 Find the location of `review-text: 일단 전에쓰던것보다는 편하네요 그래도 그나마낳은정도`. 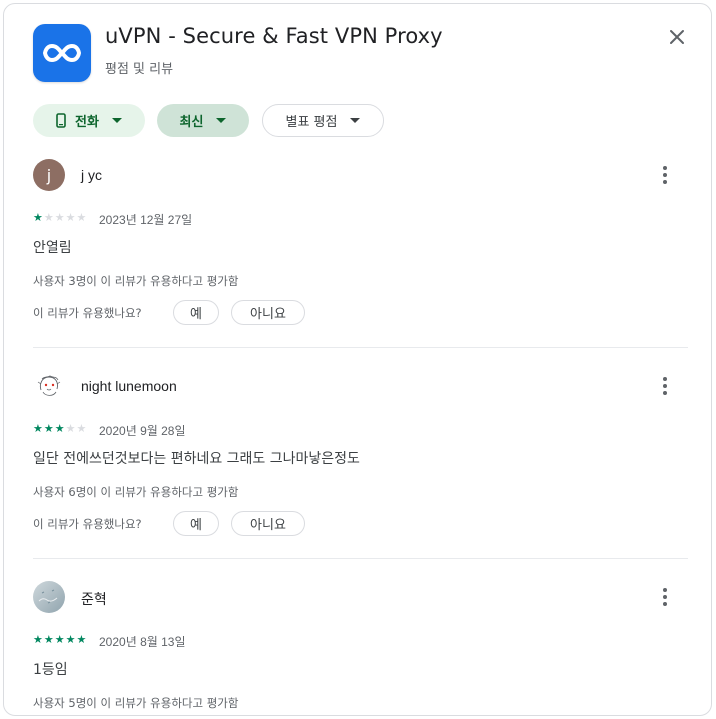

review-text: 일단 전에쓰던것보다는 편하네요 그래도 그나마낳은정도 is located at coordinates (196, 459).